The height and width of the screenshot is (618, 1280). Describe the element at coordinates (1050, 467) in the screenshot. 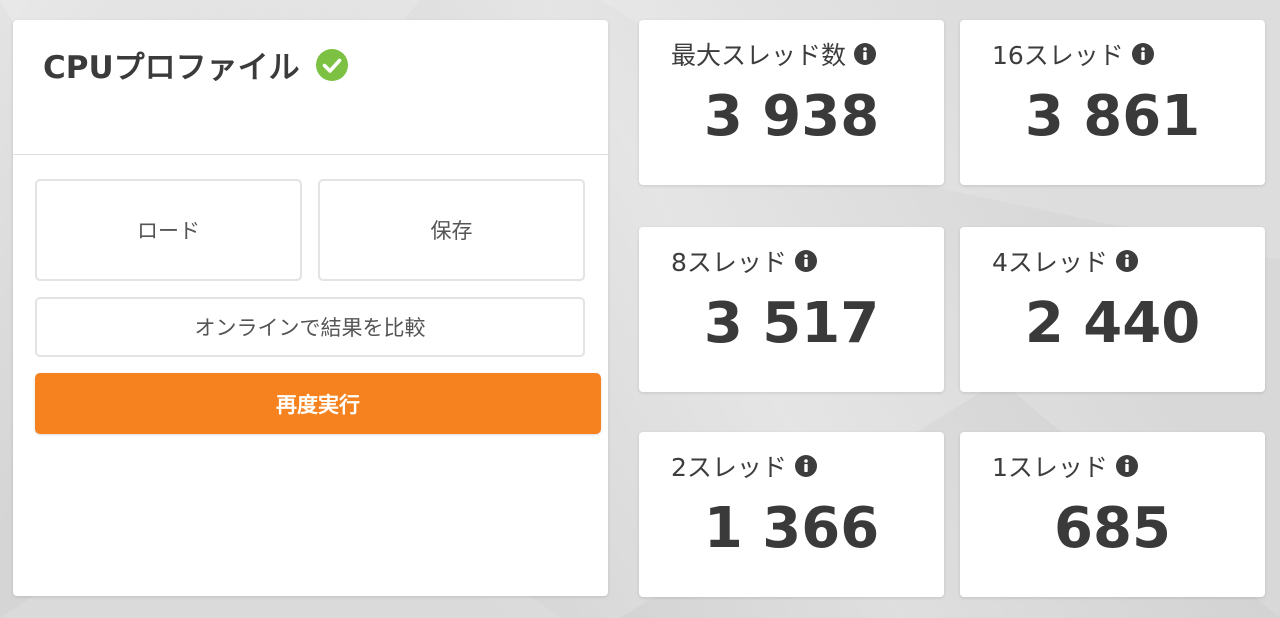

I see `score-label-text: 1スレッド` at that location.